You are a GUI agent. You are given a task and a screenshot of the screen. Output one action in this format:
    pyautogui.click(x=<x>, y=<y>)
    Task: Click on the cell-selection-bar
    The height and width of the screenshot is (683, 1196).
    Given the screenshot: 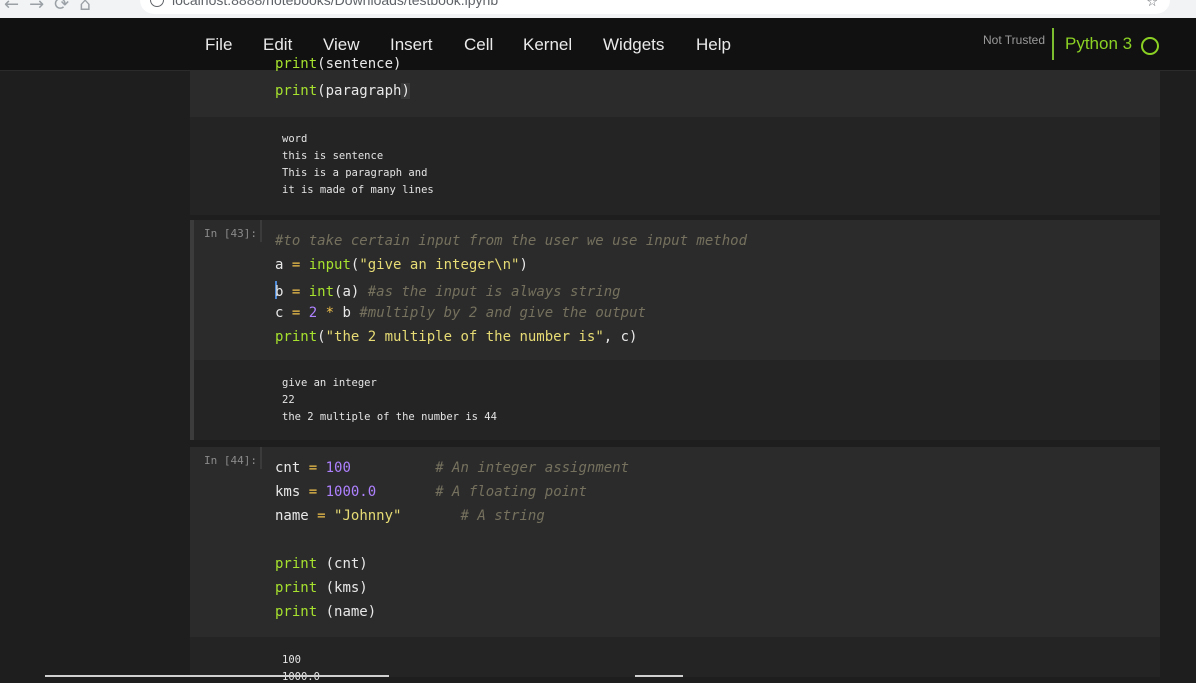 What is the action you would take?
    pyautogui.click(x=192, y=330)
    